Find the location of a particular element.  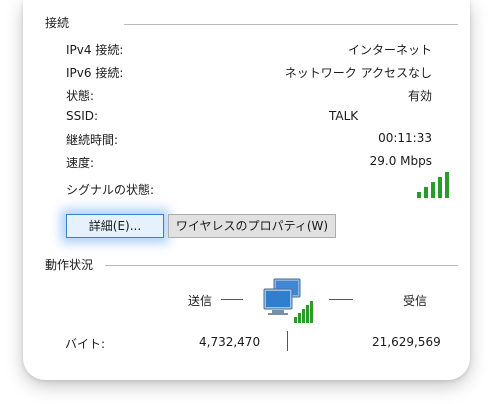

ssid-value: TALK is located at coordinates (344, 116).